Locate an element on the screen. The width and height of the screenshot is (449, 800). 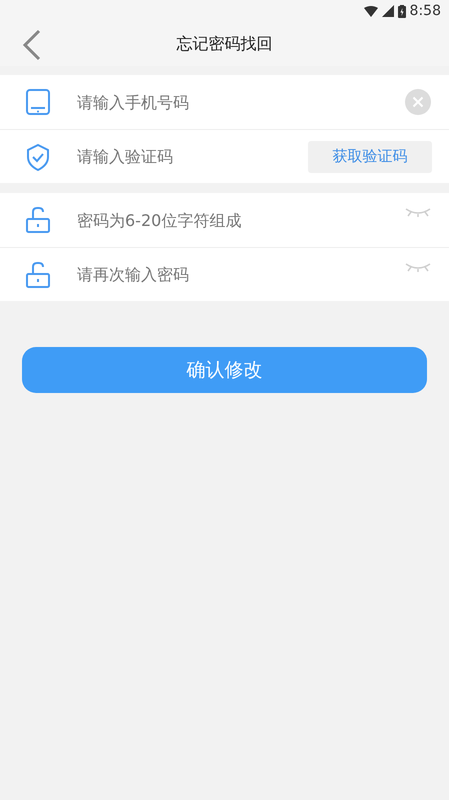
wifi-icon is located at coordinates (371, 11).